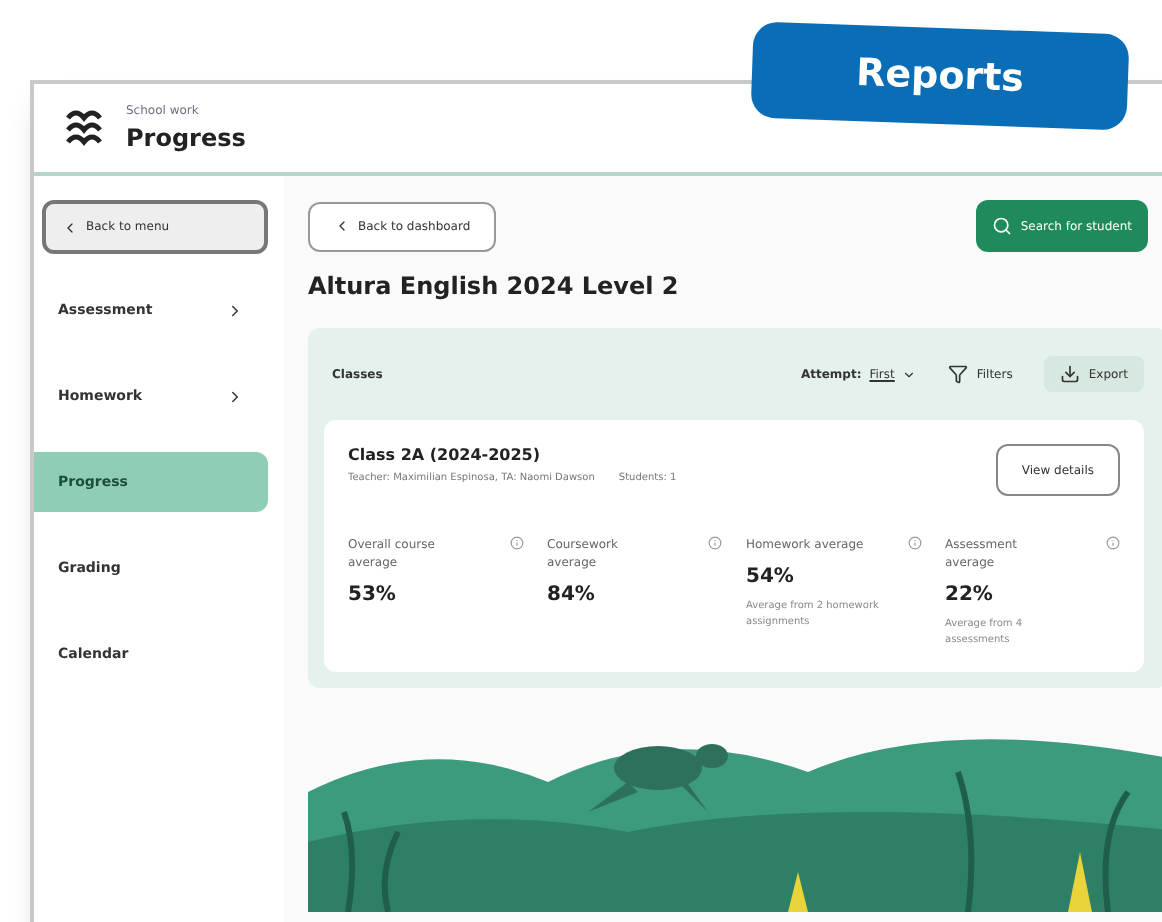  What do you see at coordinates (1070, 374) in the screenshot?
I see `download-icon` at bounding box center [1070, 374].